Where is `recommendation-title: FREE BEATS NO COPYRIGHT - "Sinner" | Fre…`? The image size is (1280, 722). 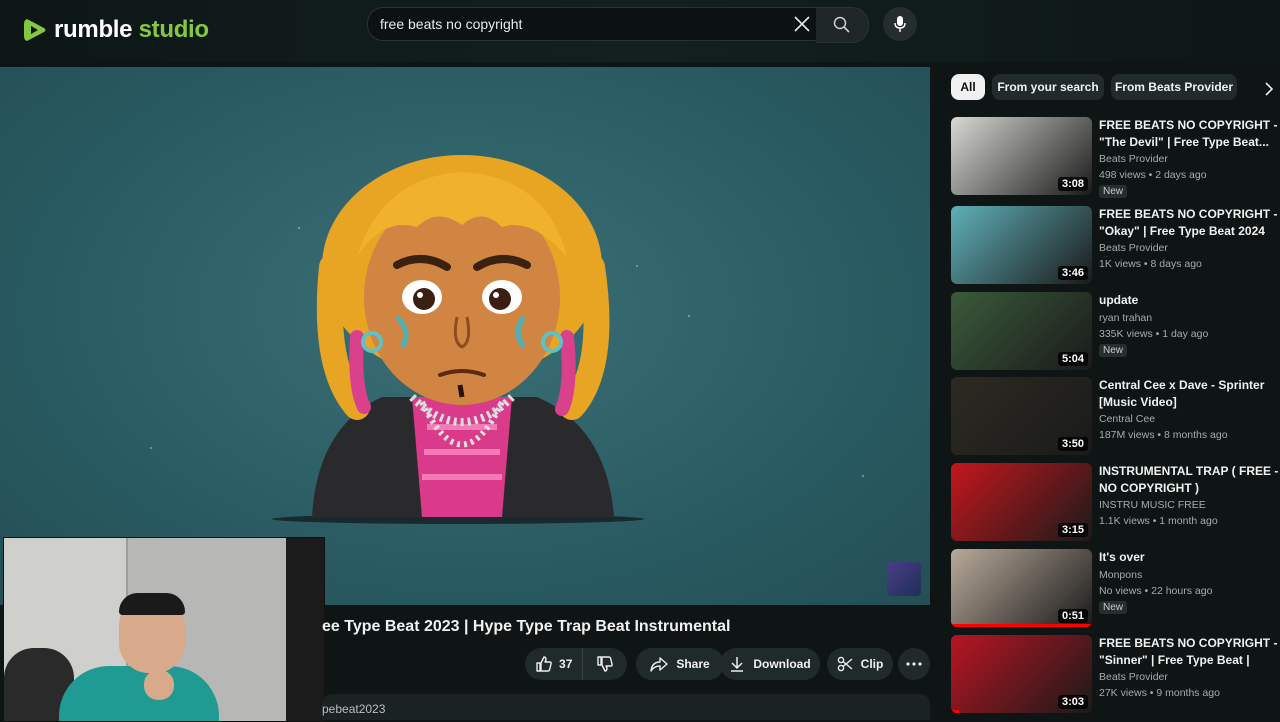
recommendation-title: FREE BEATS NO COPYRIGHT - "Sinner" | Fre… is located at coordinates (1189, 652).